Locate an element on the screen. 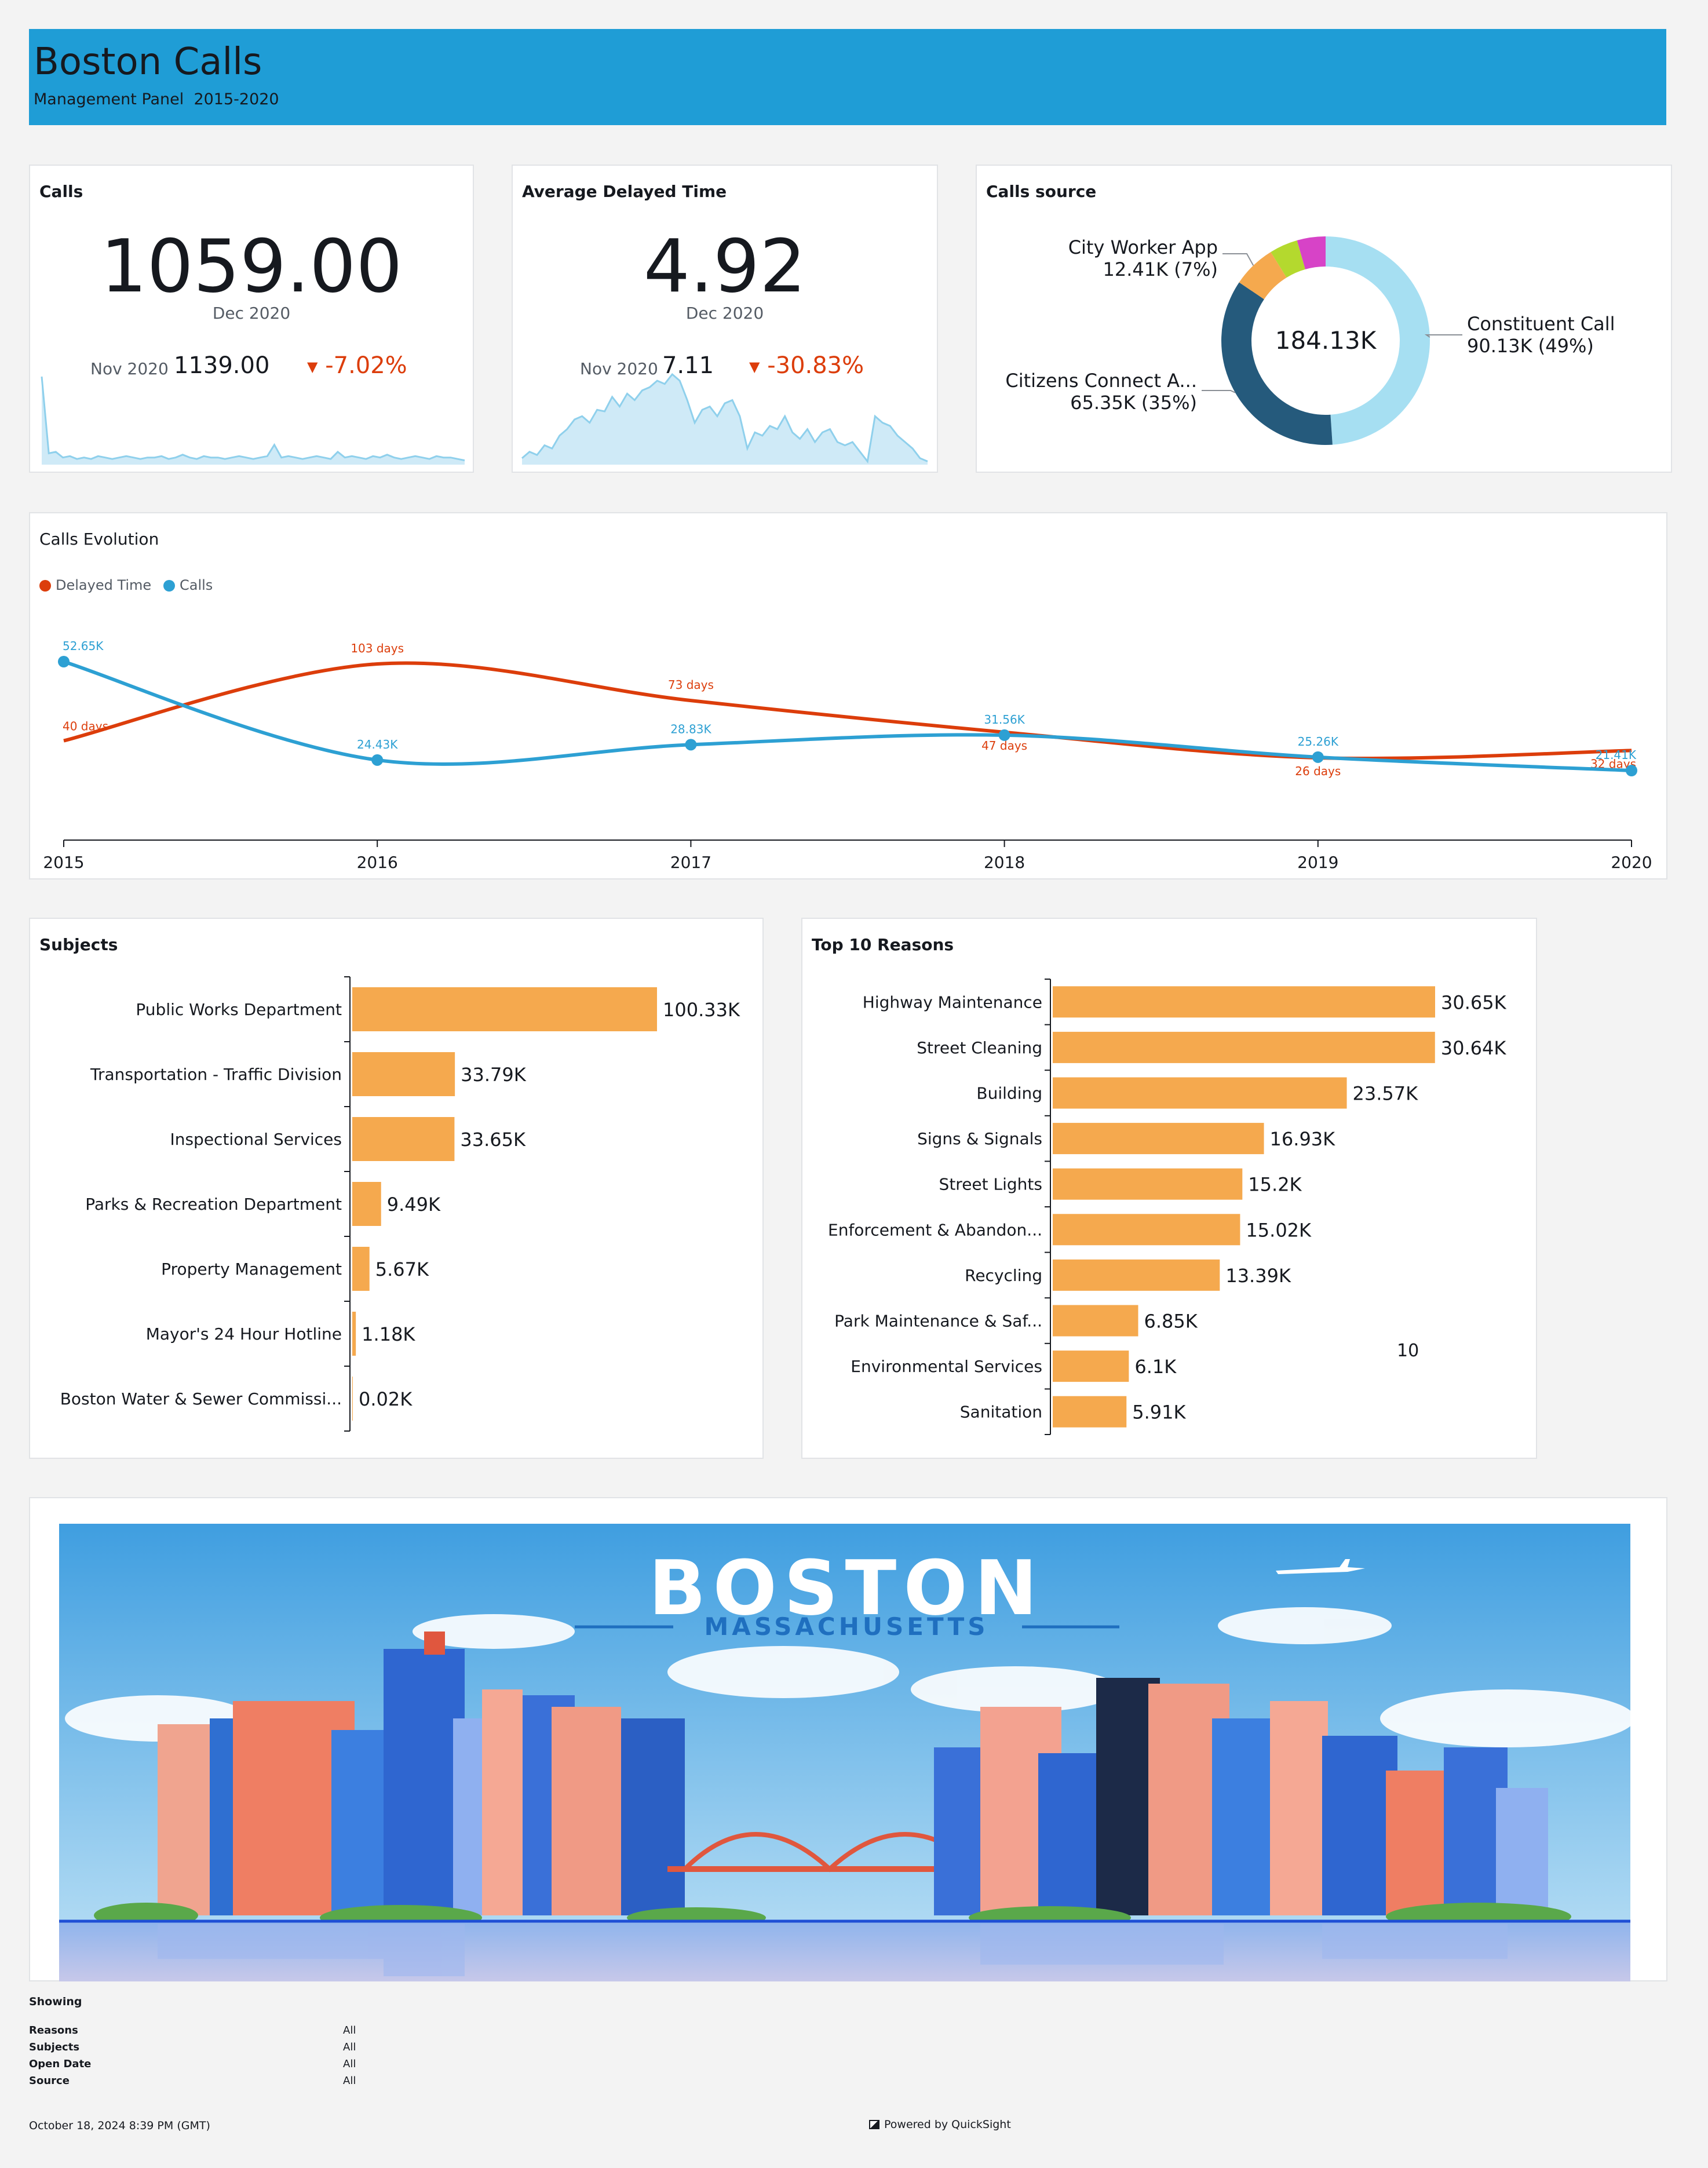 The height and width of the screenshot is (2168, 1708). x-axis-tick-label: 2019 is located at coordinates (1317, 862).